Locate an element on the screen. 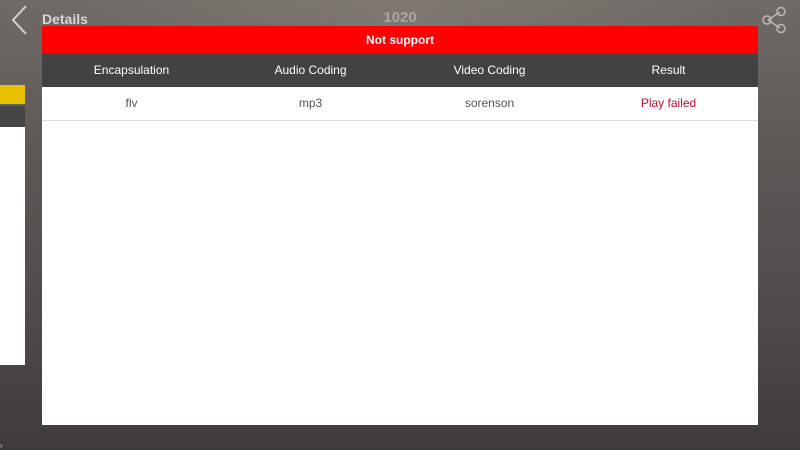 Image resolution: width=800 pixels, height=450 pixels. side-panel is located at coordinates (12, 246).